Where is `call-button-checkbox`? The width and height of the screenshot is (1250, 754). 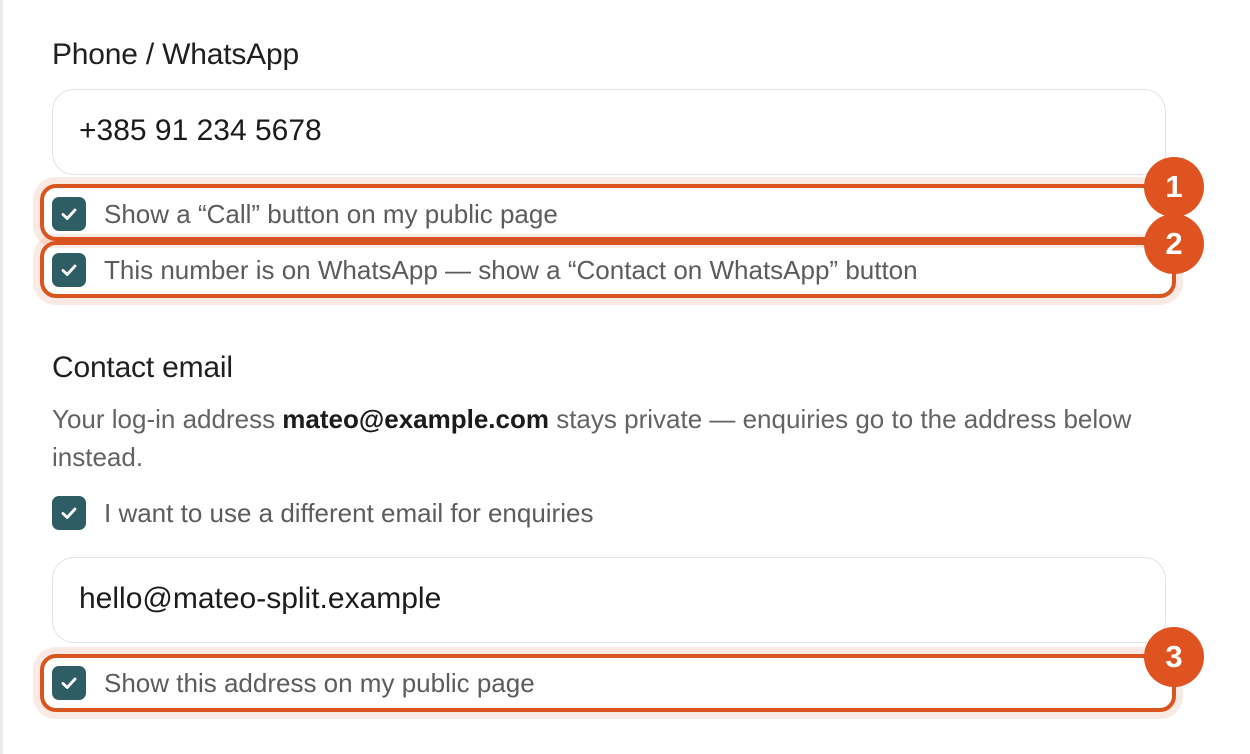 call-button-checkbox is located at coordinates (69, 214).